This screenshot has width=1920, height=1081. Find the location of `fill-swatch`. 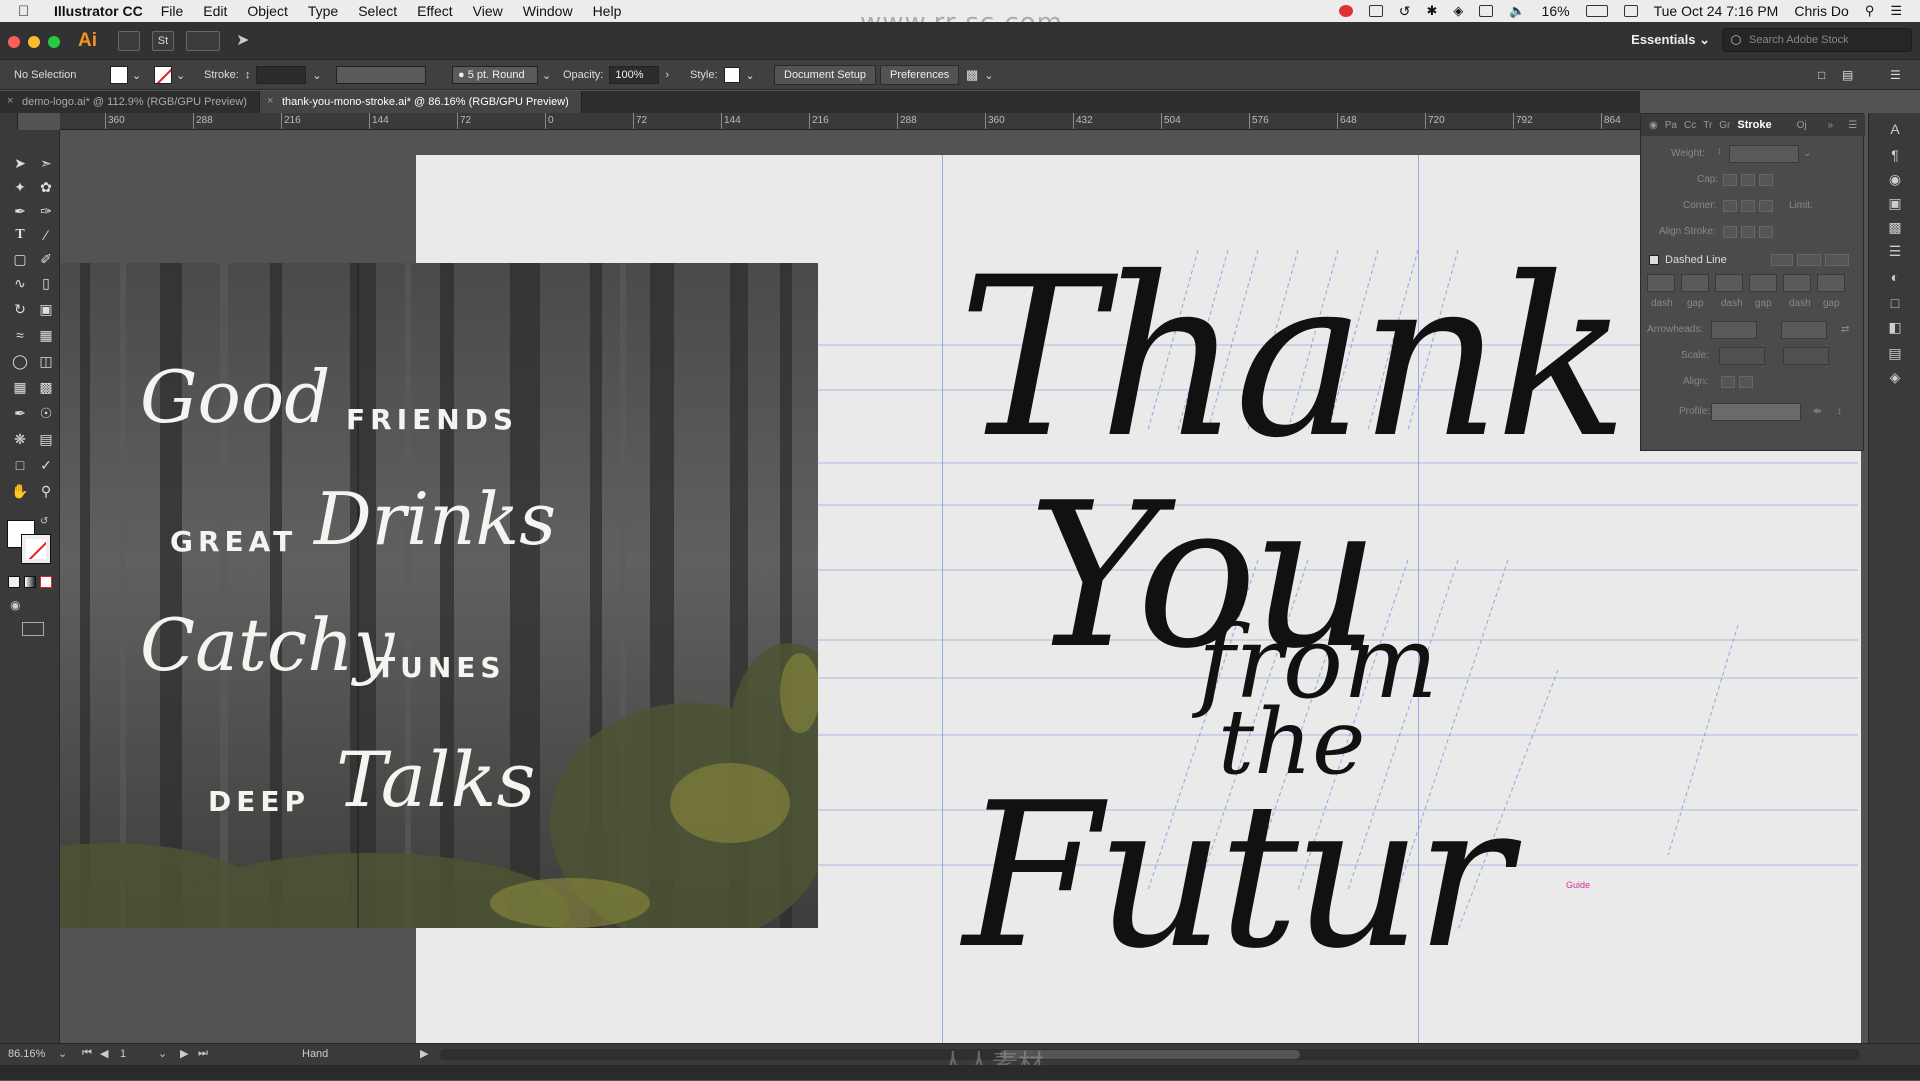

fill-swatch is located at coordinates (119, 75).